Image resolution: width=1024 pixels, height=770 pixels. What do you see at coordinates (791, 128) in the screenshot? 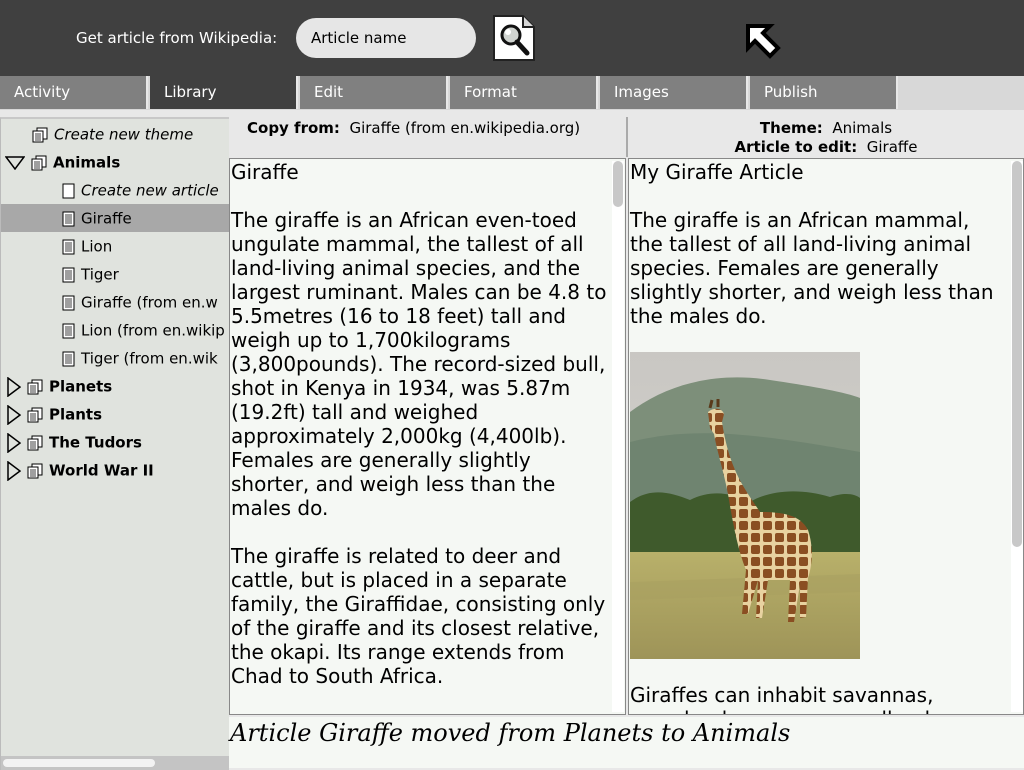
I see `theme-label: Theme:` at bounding box center [791, 128].